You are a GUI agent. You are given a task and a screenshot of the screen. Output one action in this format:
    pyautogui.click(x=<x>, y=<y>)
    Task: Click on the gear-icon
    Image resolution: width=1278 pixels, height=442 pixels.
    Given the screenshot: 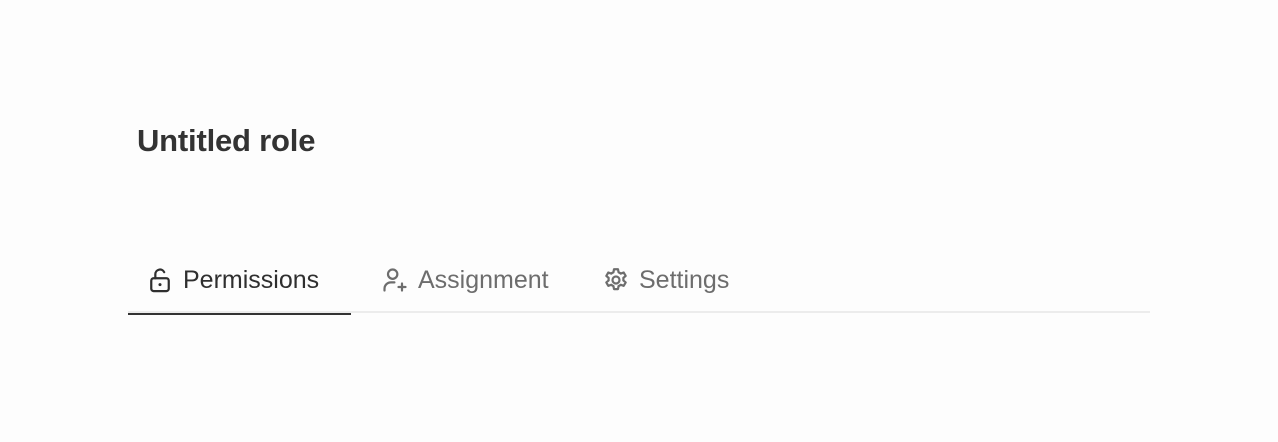 What is the action you would take?
    pyautogui.click(x=616, y=280)
    